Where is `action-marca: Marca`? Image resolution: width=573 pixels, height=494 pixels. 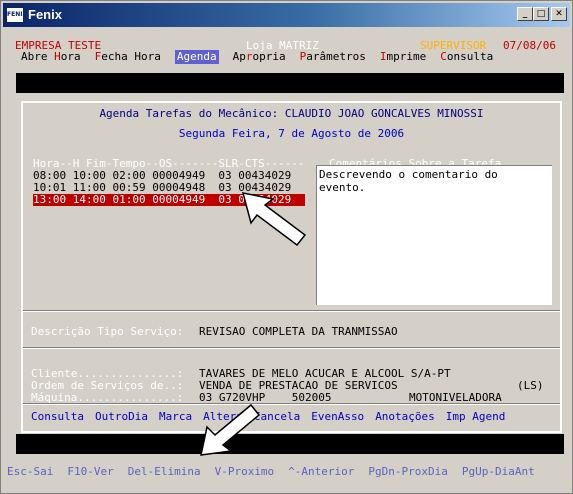
action-marca: Marca is located at coordinates (175, 416).